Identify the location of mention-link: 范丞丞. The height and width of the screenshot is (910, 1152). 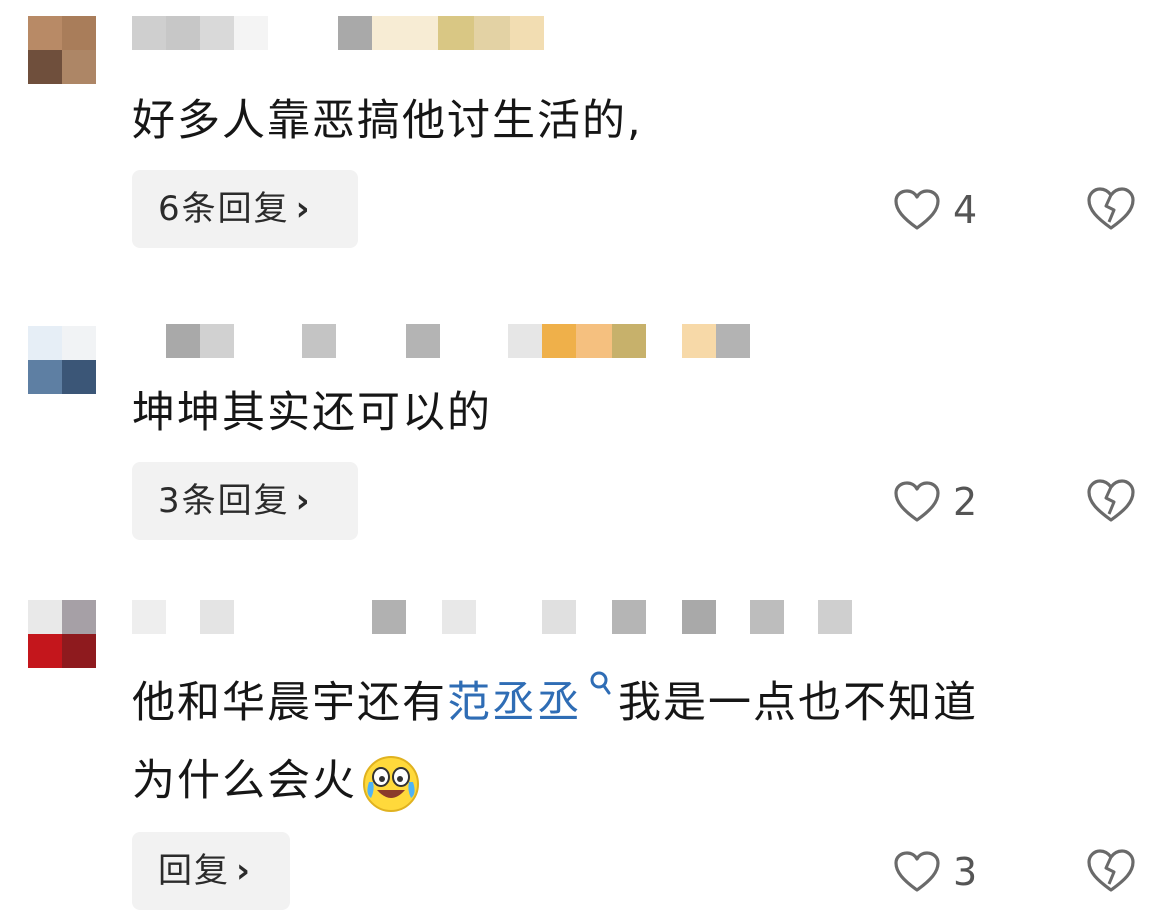
(514, 703).